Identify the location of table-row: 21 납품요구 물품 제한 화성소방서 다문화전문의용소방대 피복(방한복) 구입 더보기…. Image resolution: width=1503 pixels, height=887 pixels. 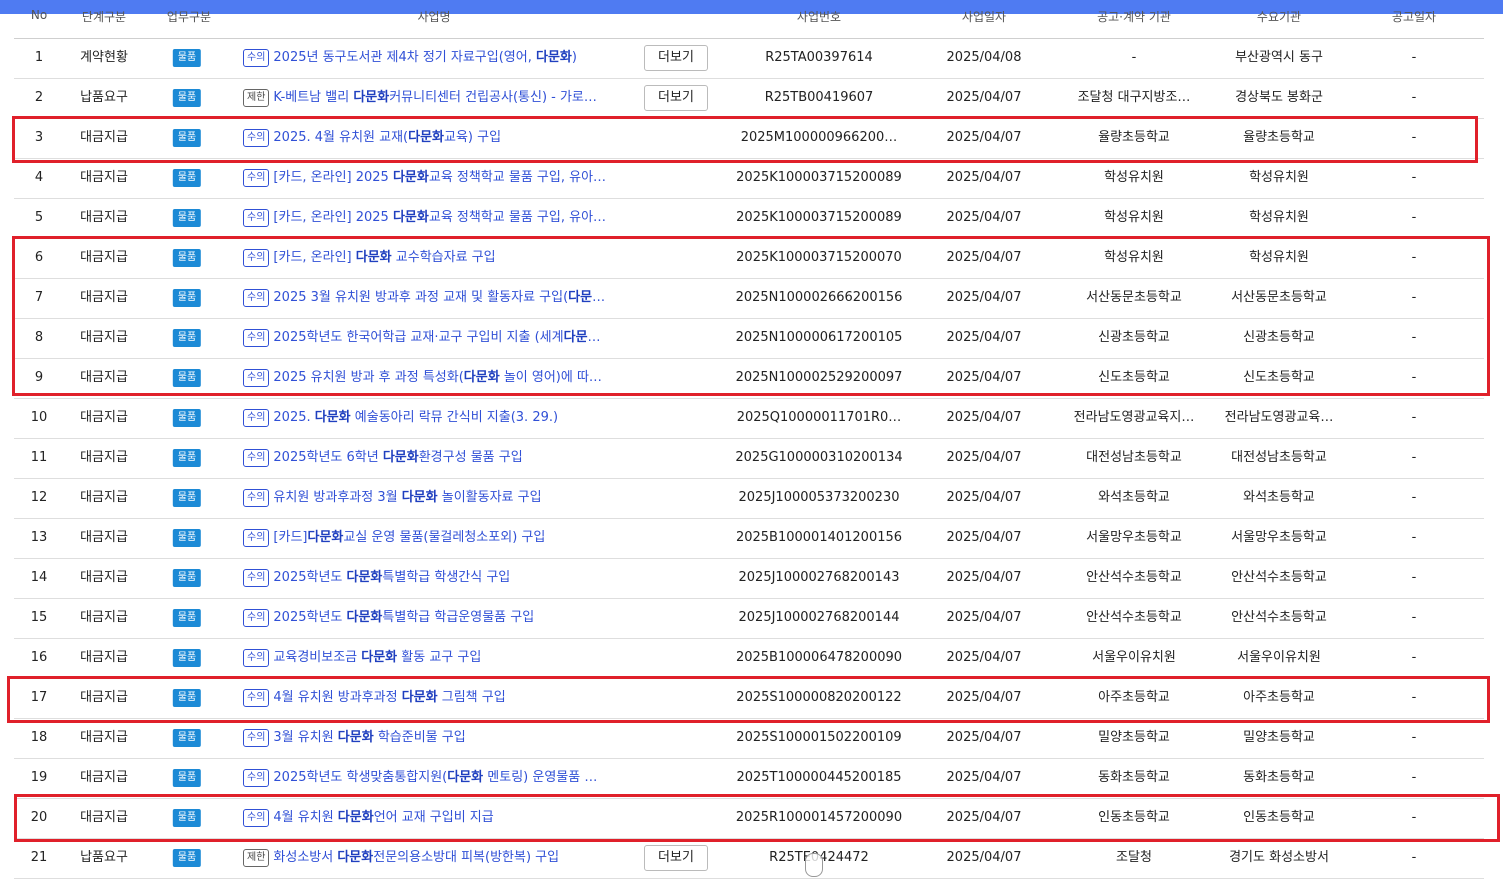
(749, 858).